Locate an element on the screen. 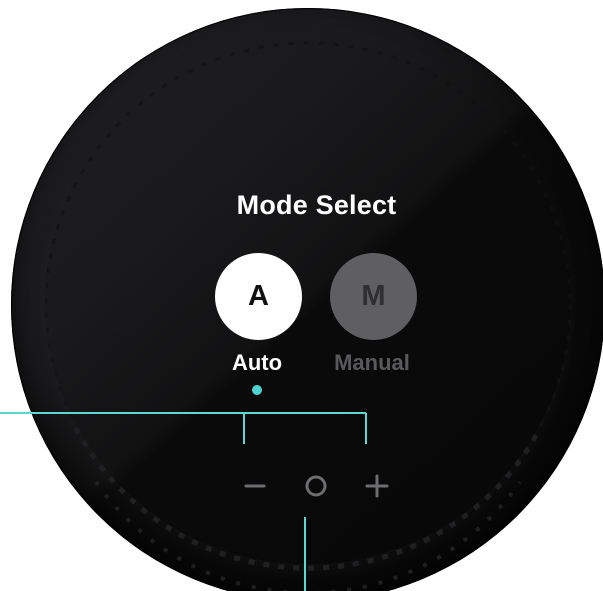 The height and width of the screenshot is (591, 603). page-title: Mode Select is located at coordinates (316, 205).